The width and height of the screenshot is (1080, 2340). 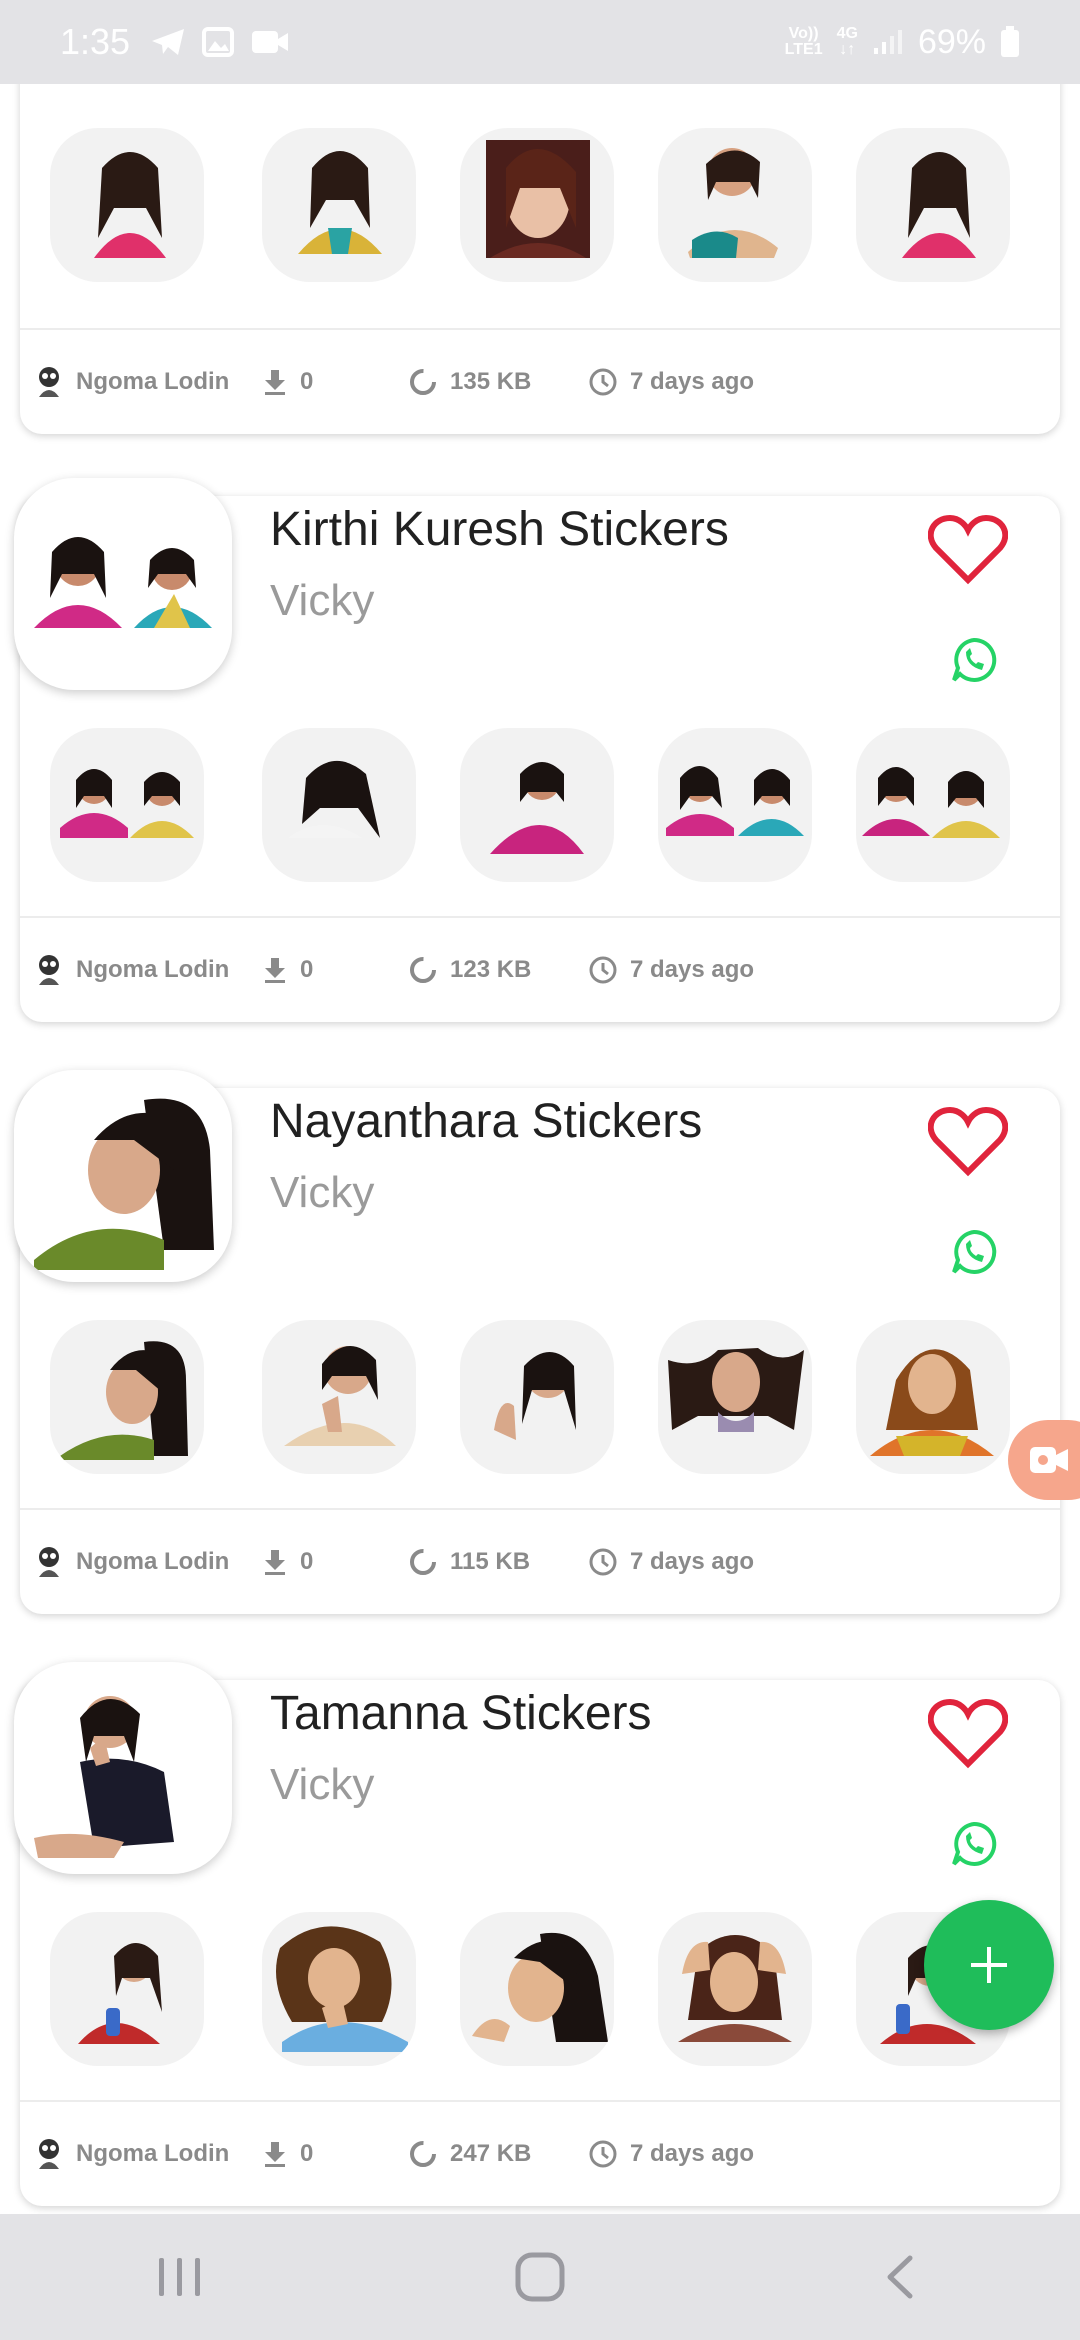 I want to click on telegram-icon, so click(x=168, y=42).